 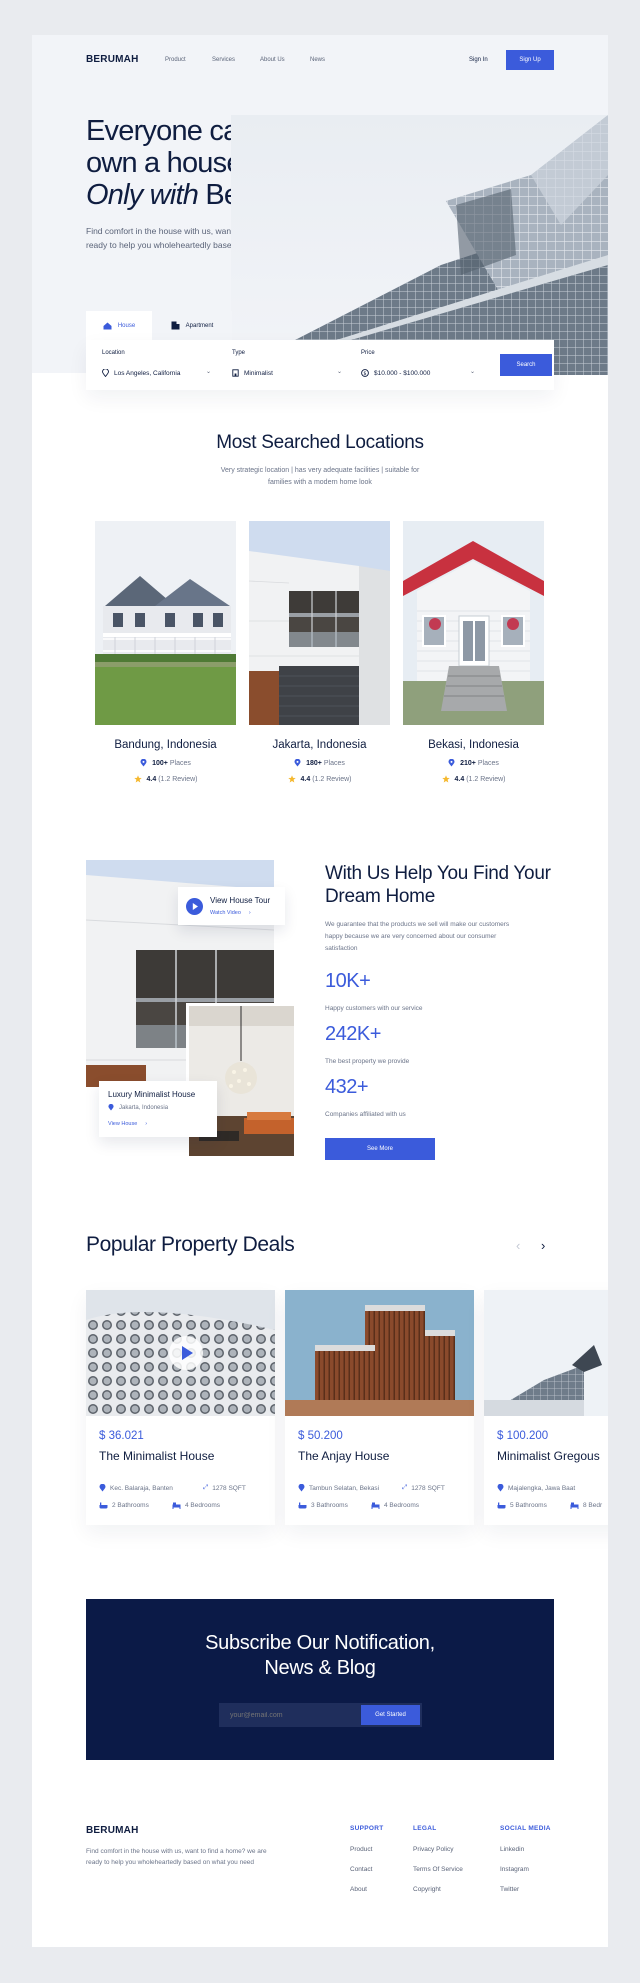 I want to click on watch-video-link: Watch Video ›, so click(x=230, y=913).